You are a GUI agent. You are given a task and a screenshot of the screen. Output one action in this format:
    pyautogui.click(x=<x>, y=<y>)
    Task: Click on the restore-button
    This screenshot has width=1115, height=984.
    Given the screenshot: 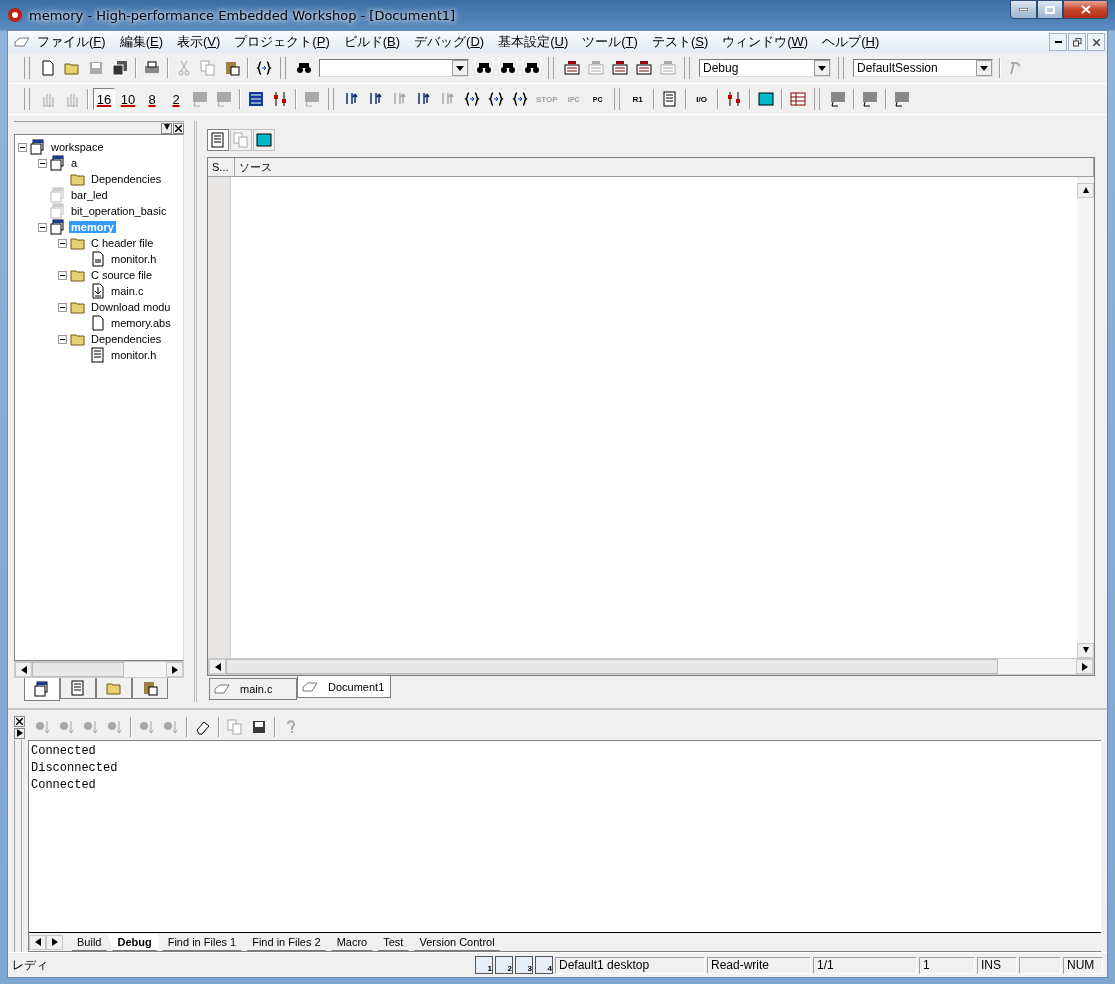 What is the action you would take?
    pyautogui.click(x=1077, y=42)
    